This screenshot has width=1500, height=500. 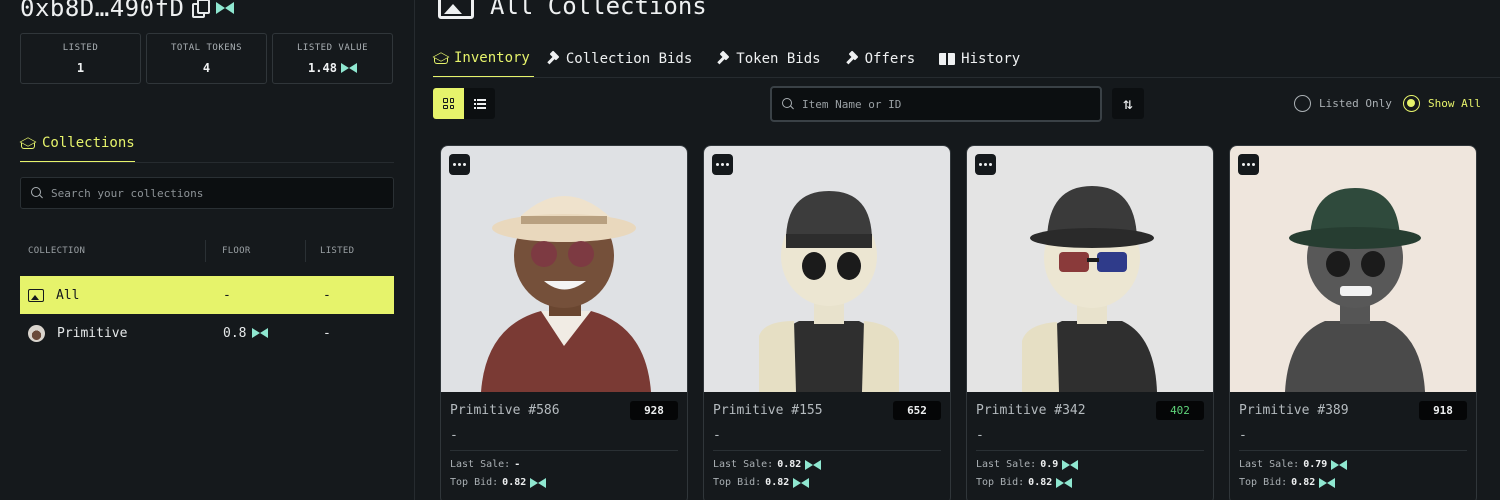 What do you see at coordinates (206, 48) in the screenshot?
I see `stat-label: TOTAL TOKENS` at bounding box center [206, 48].